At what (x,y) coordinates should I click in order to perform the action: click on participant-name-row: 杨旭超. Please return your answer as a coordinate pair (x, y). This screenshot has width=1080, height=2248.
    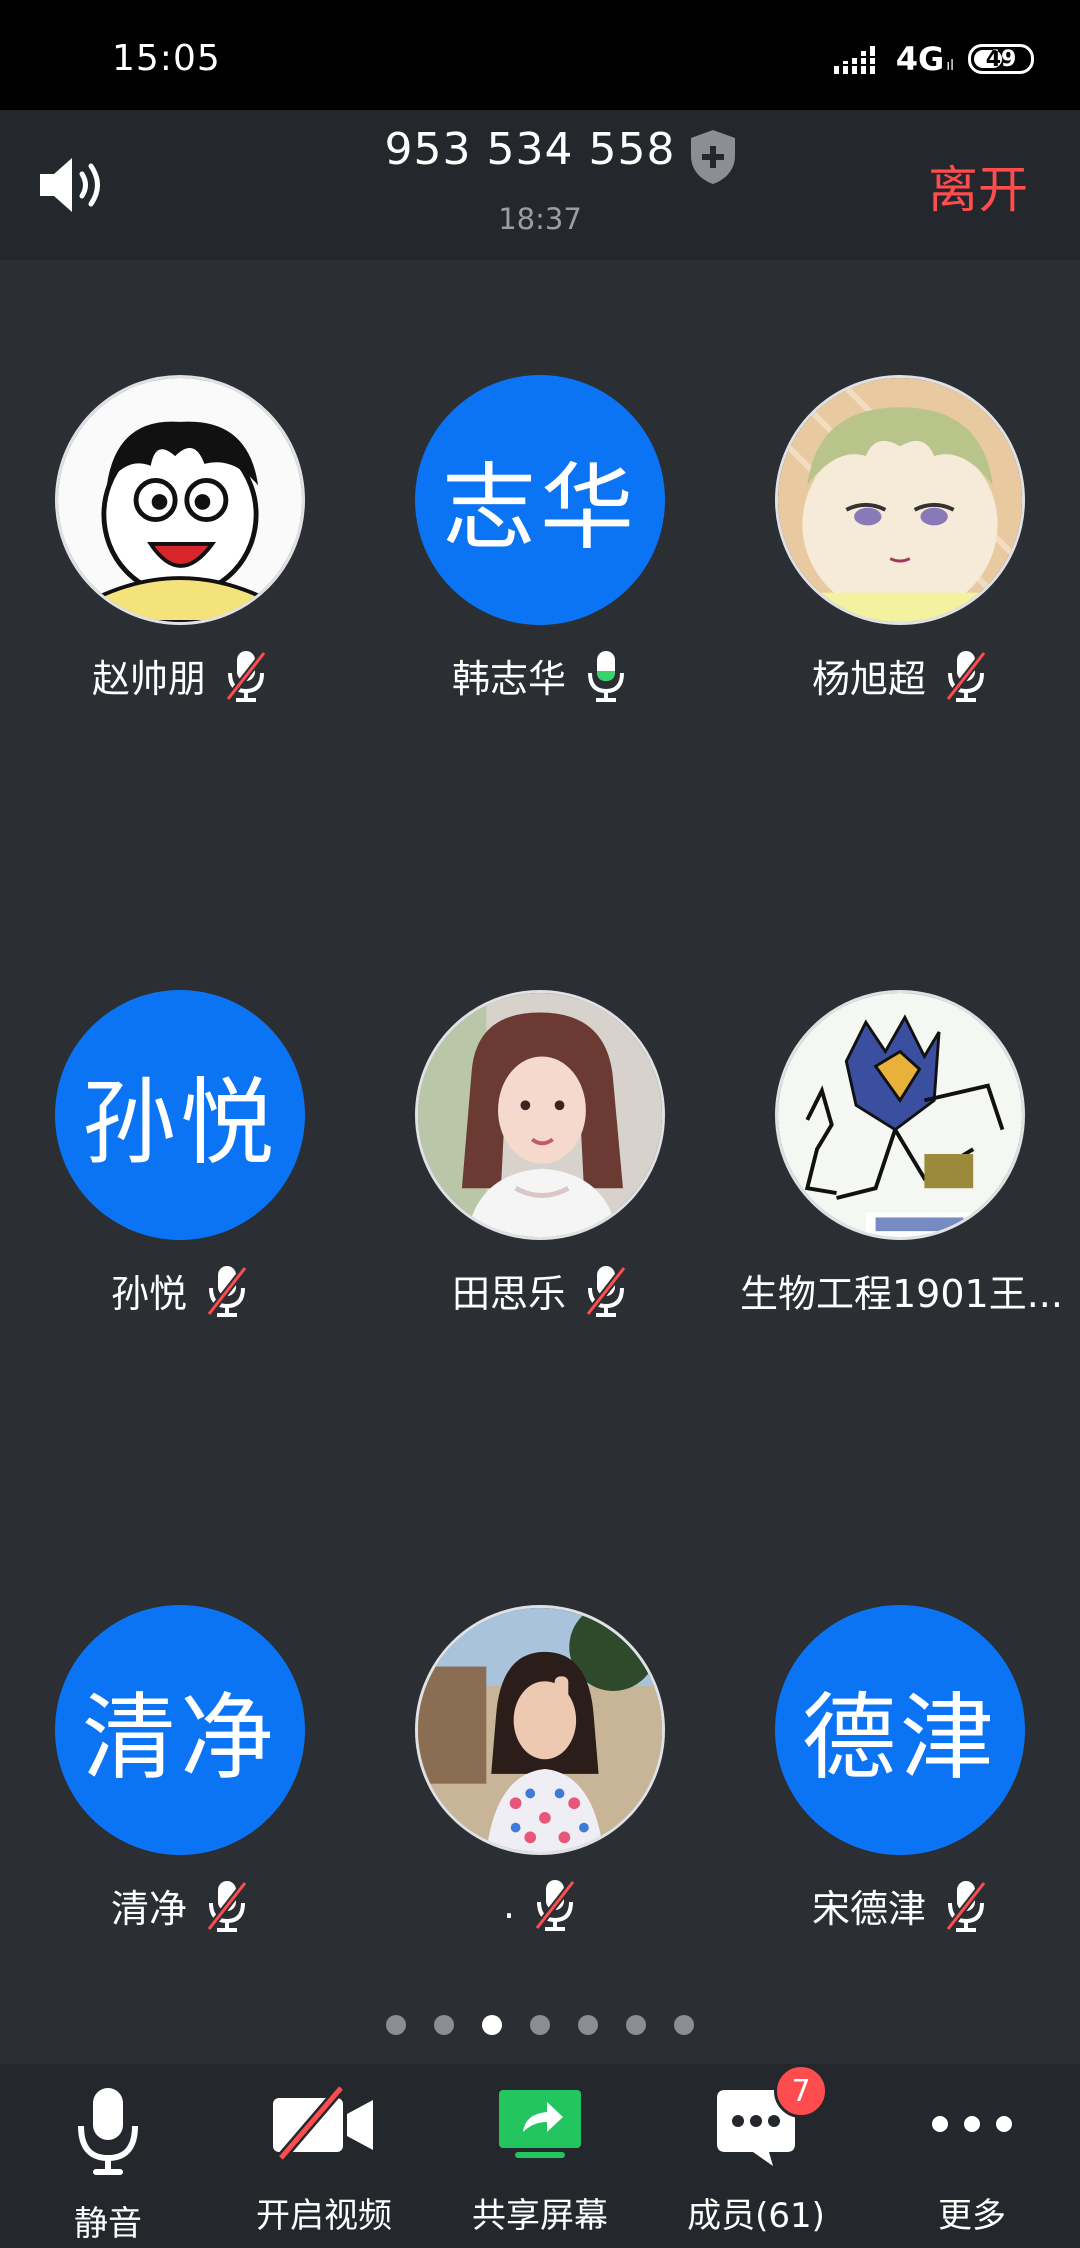
    Looking at the image, I should click on (900, 675).